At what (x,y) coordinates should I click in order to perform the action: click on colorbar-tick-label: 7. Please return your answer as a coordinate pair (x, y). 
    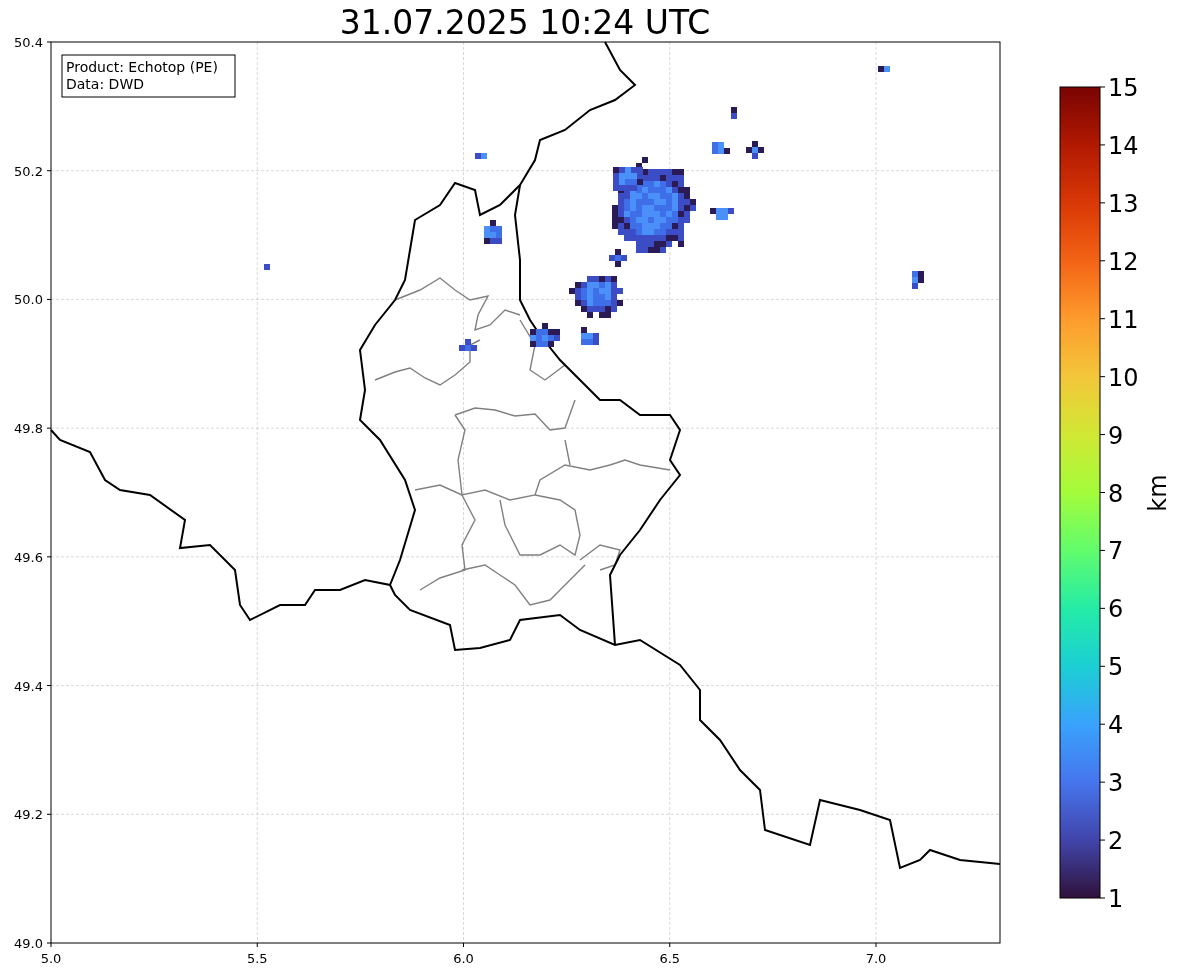
    Looking at the image, I should click on (1116, 551).